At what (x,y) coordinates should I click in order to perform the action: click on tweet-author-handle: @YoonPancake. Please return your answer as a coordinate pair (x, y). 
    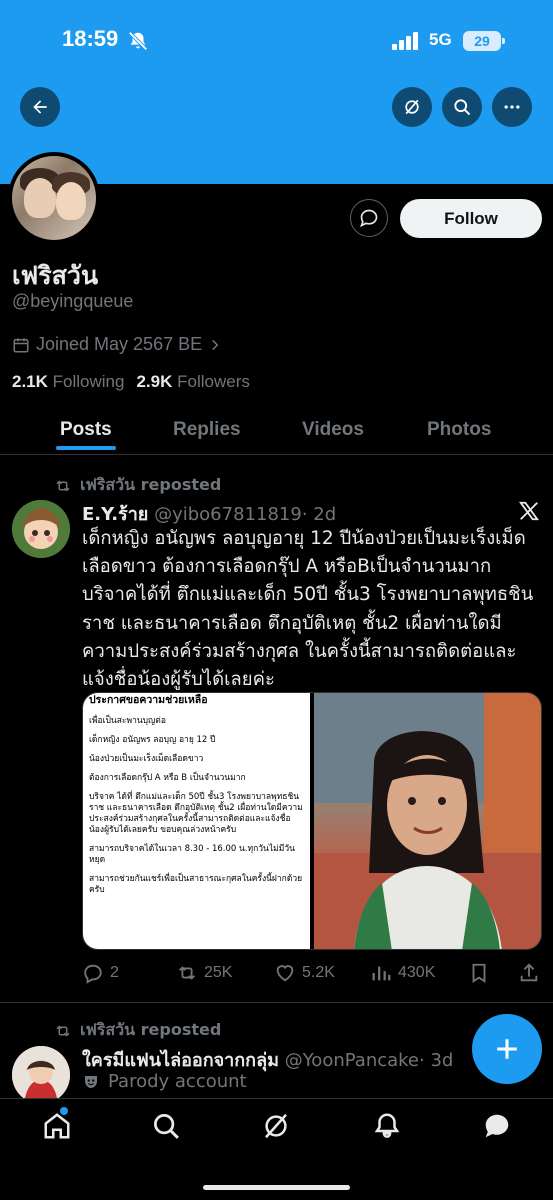
    Looking at the image, I should click on (352, 1060).